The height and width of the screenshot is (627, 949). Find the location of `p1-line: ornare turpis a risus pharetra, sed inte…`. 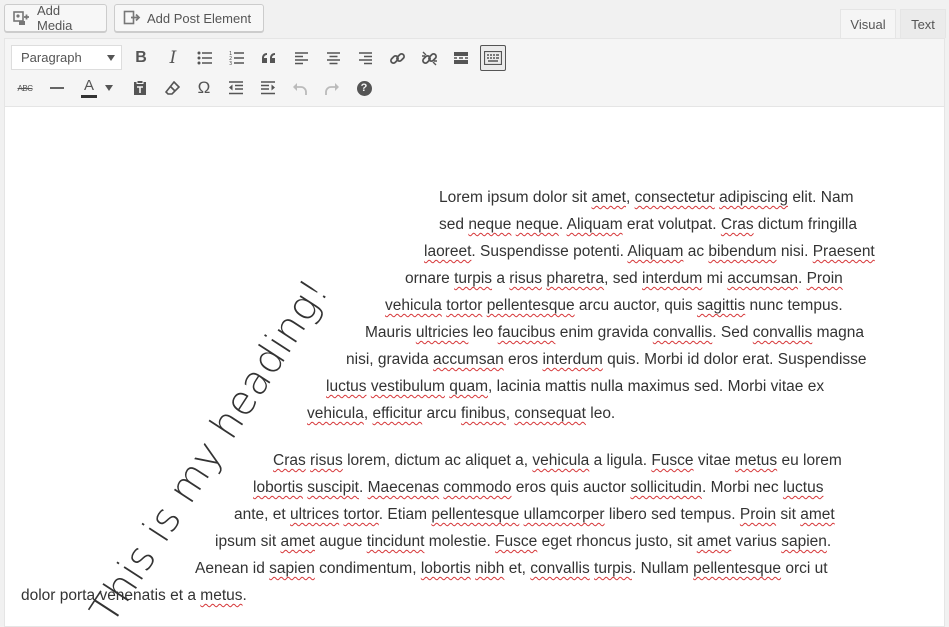

p1-line: ornare turpis a risus pharetra, sed inte… is located at coordinates (624, 278).